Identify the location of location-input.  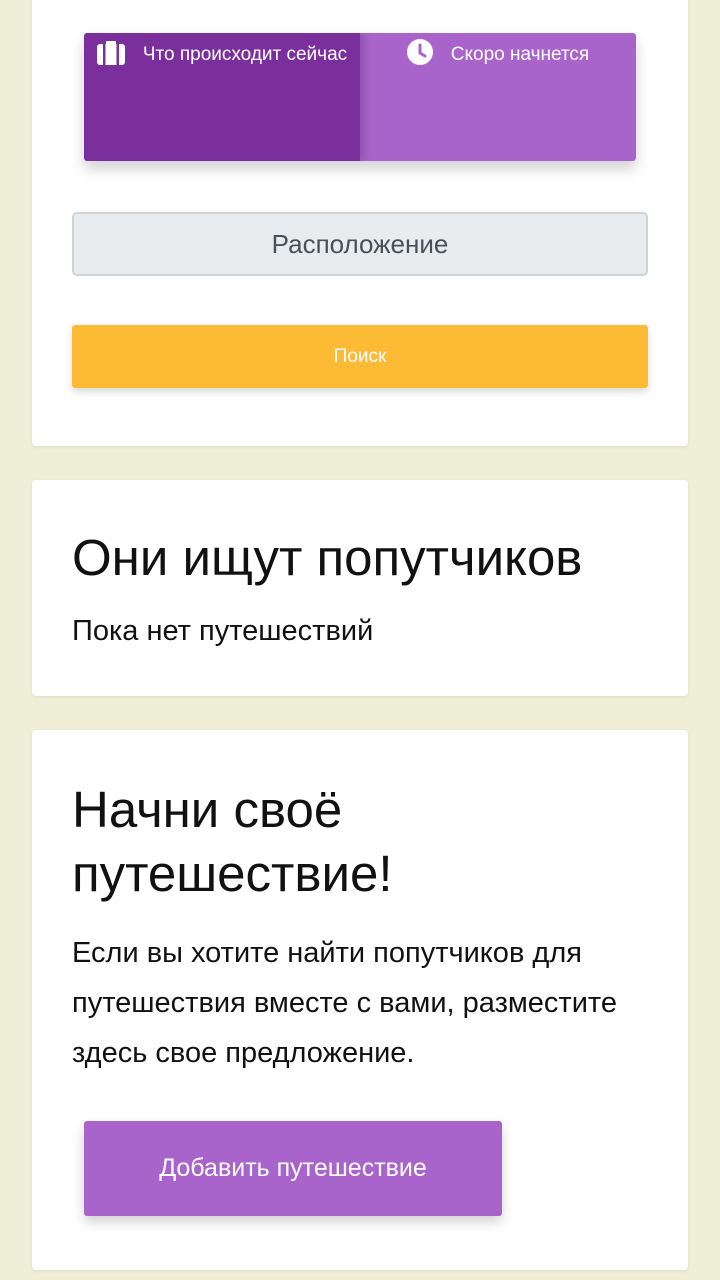
(360, 244).